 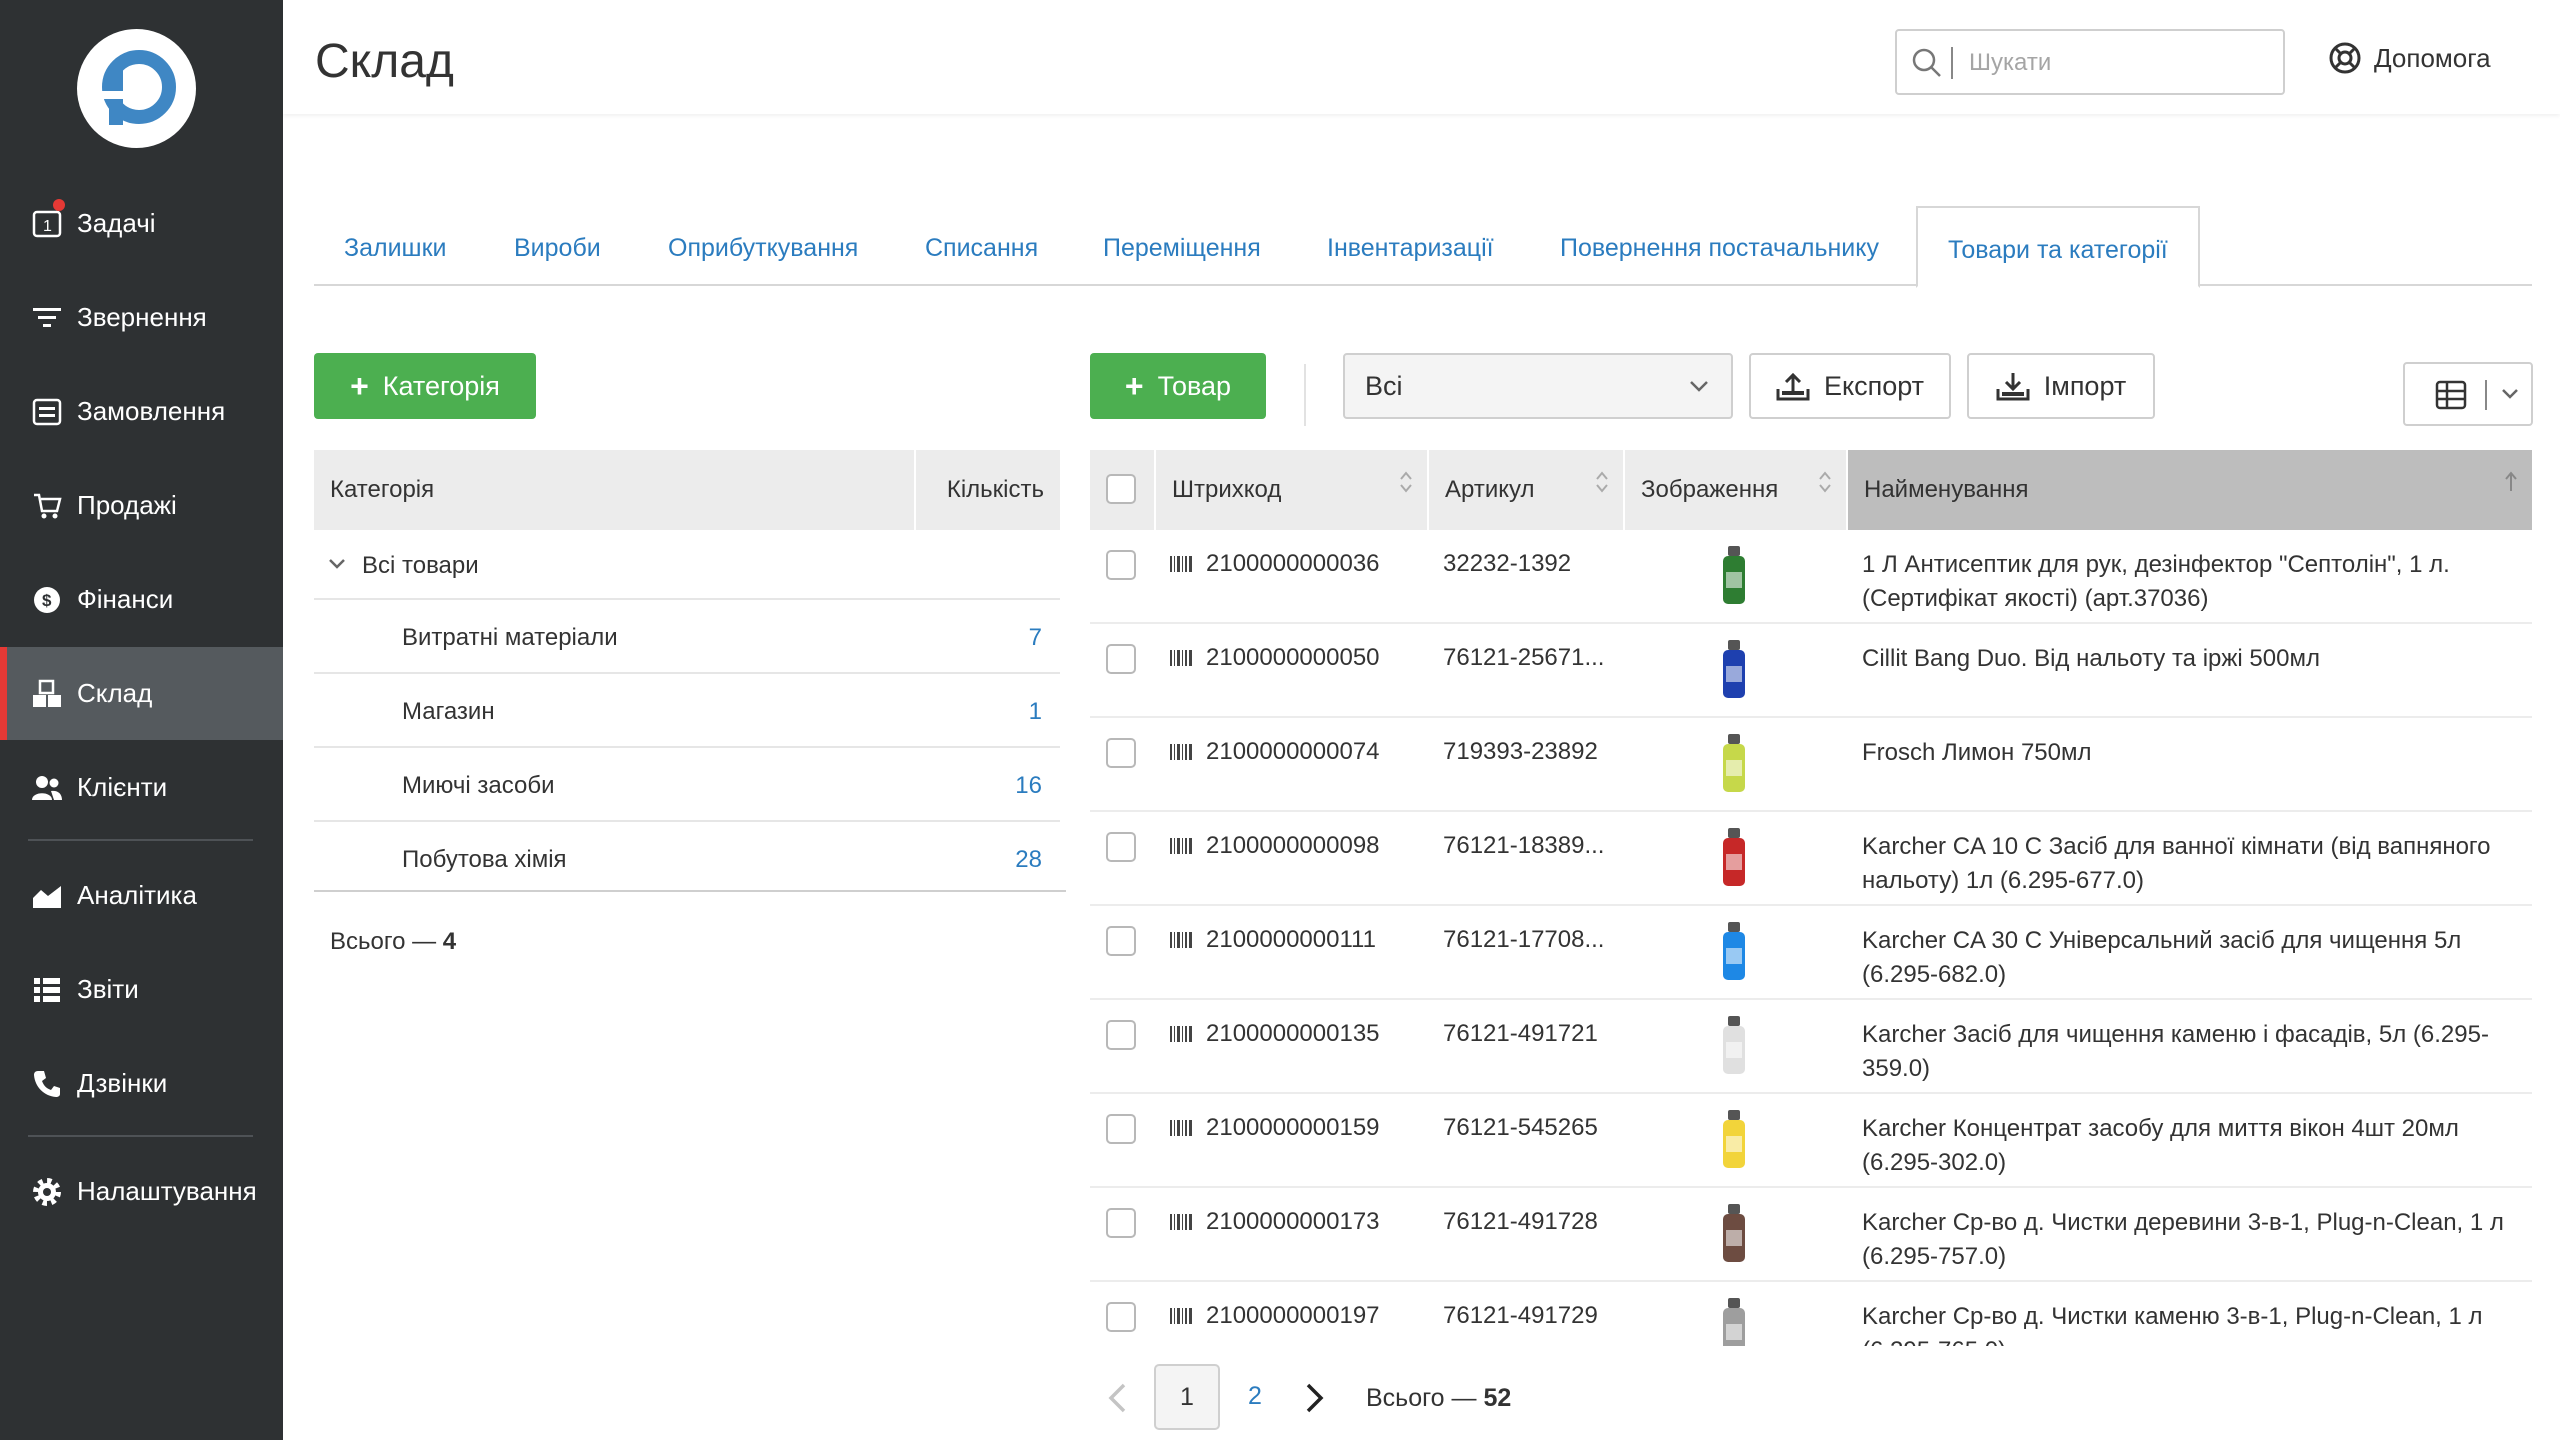 I want to click on chevron-right-icon, so click(x=1315, y=1398).